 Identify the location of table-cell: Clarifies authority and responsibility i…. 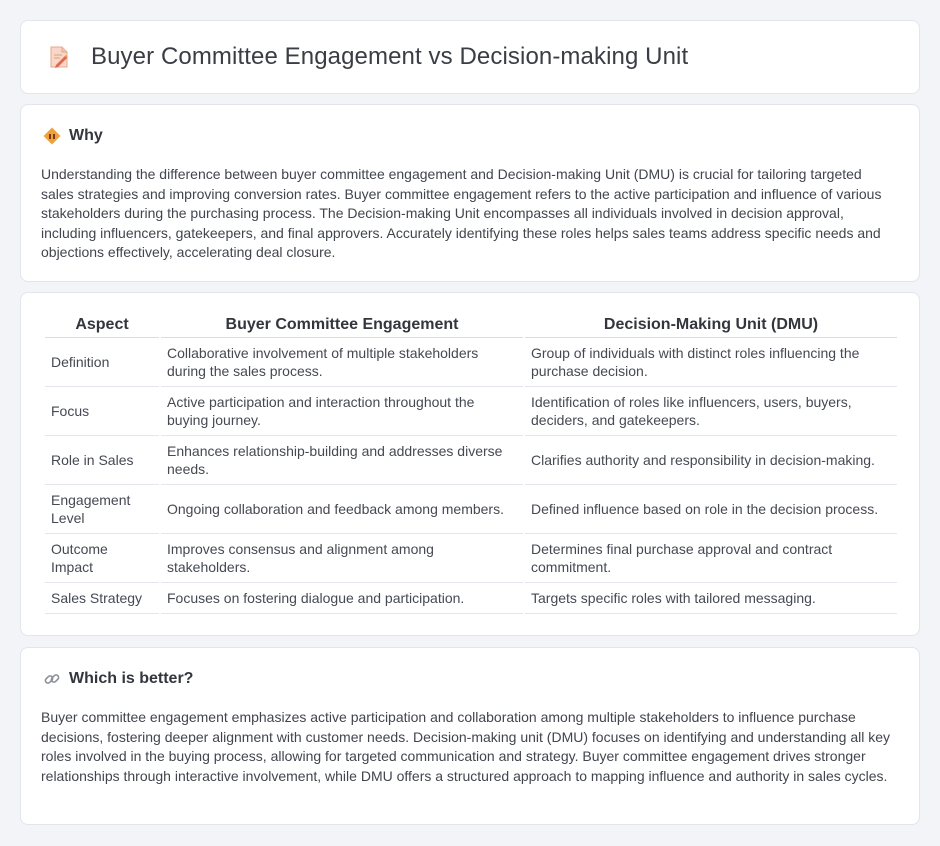
(711, 460).